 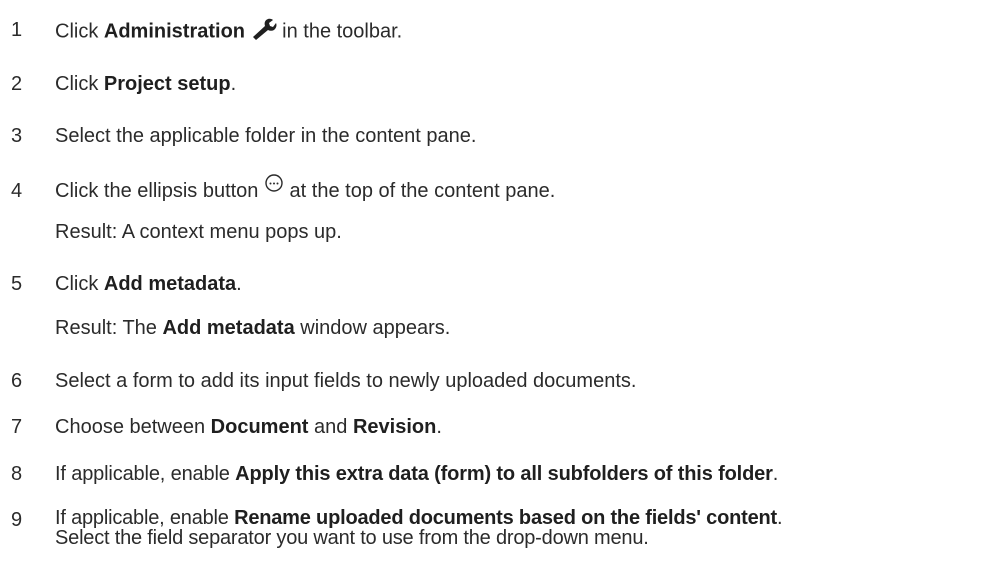 I want to click on bold-term: Document, so click(x=259, y=427).